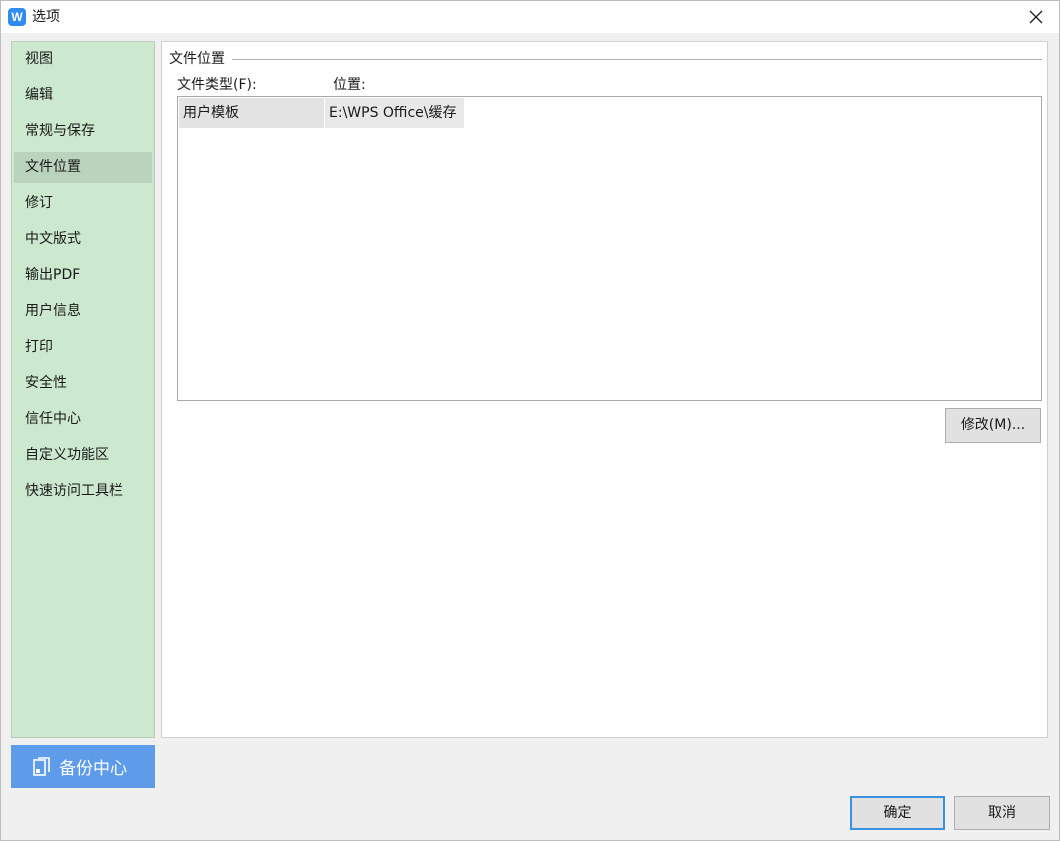 Image resolution: width=1060 pixels, height=841 pixels. Describe the element at coordinates (39, 59) in the screenshot. I see `sidebar-item-label: 视图` at that location.